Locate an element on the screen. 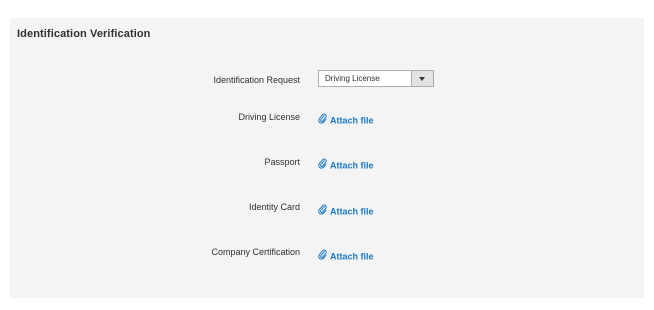 The height and width of the screenshot is (310, 654). identity-card-attach-file-link: Attach file is located at coordinates (346, 211).